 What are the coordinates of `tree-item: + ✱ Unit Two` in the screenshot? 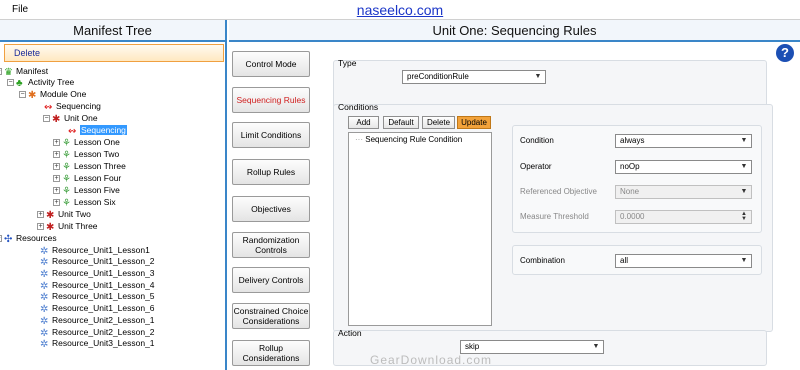 It's located at (64, 214).